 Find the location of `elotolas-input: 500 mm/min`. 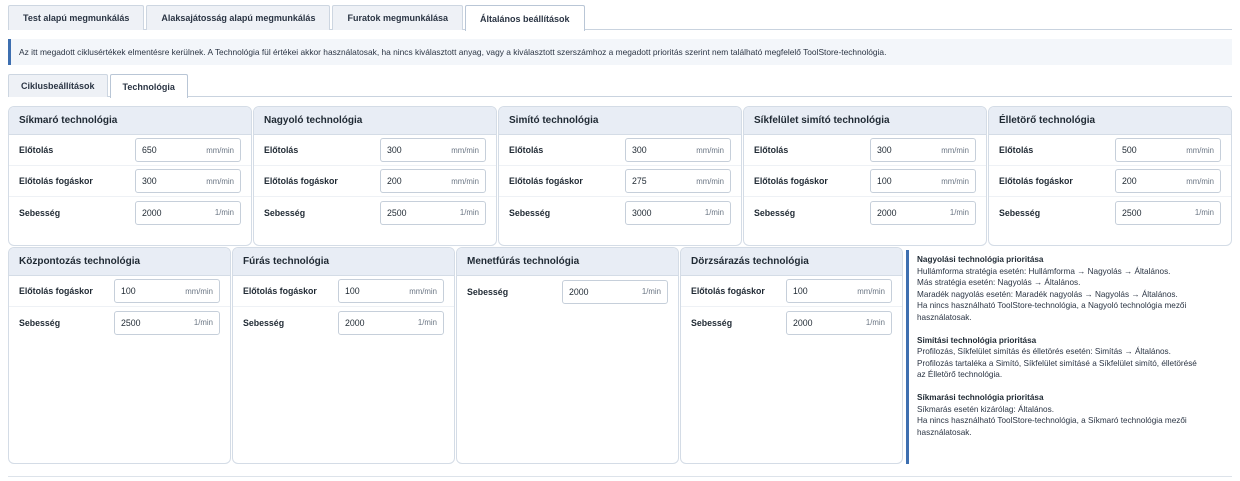

elotolas-input: 500 mm/min is located at coordinates (1168, 150).